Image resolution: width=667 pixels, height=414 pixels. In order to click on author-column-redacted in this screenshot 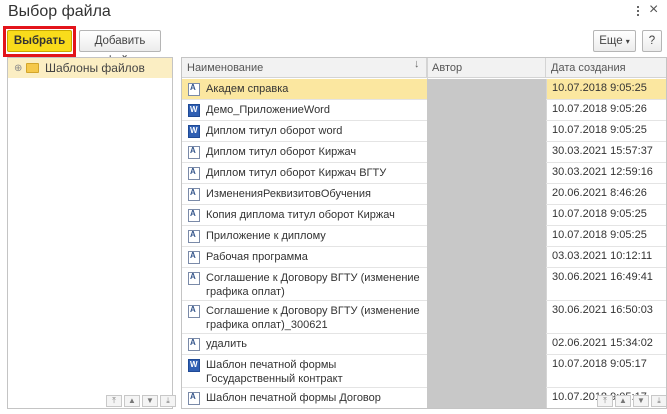, I will do `click(486, 243)`.